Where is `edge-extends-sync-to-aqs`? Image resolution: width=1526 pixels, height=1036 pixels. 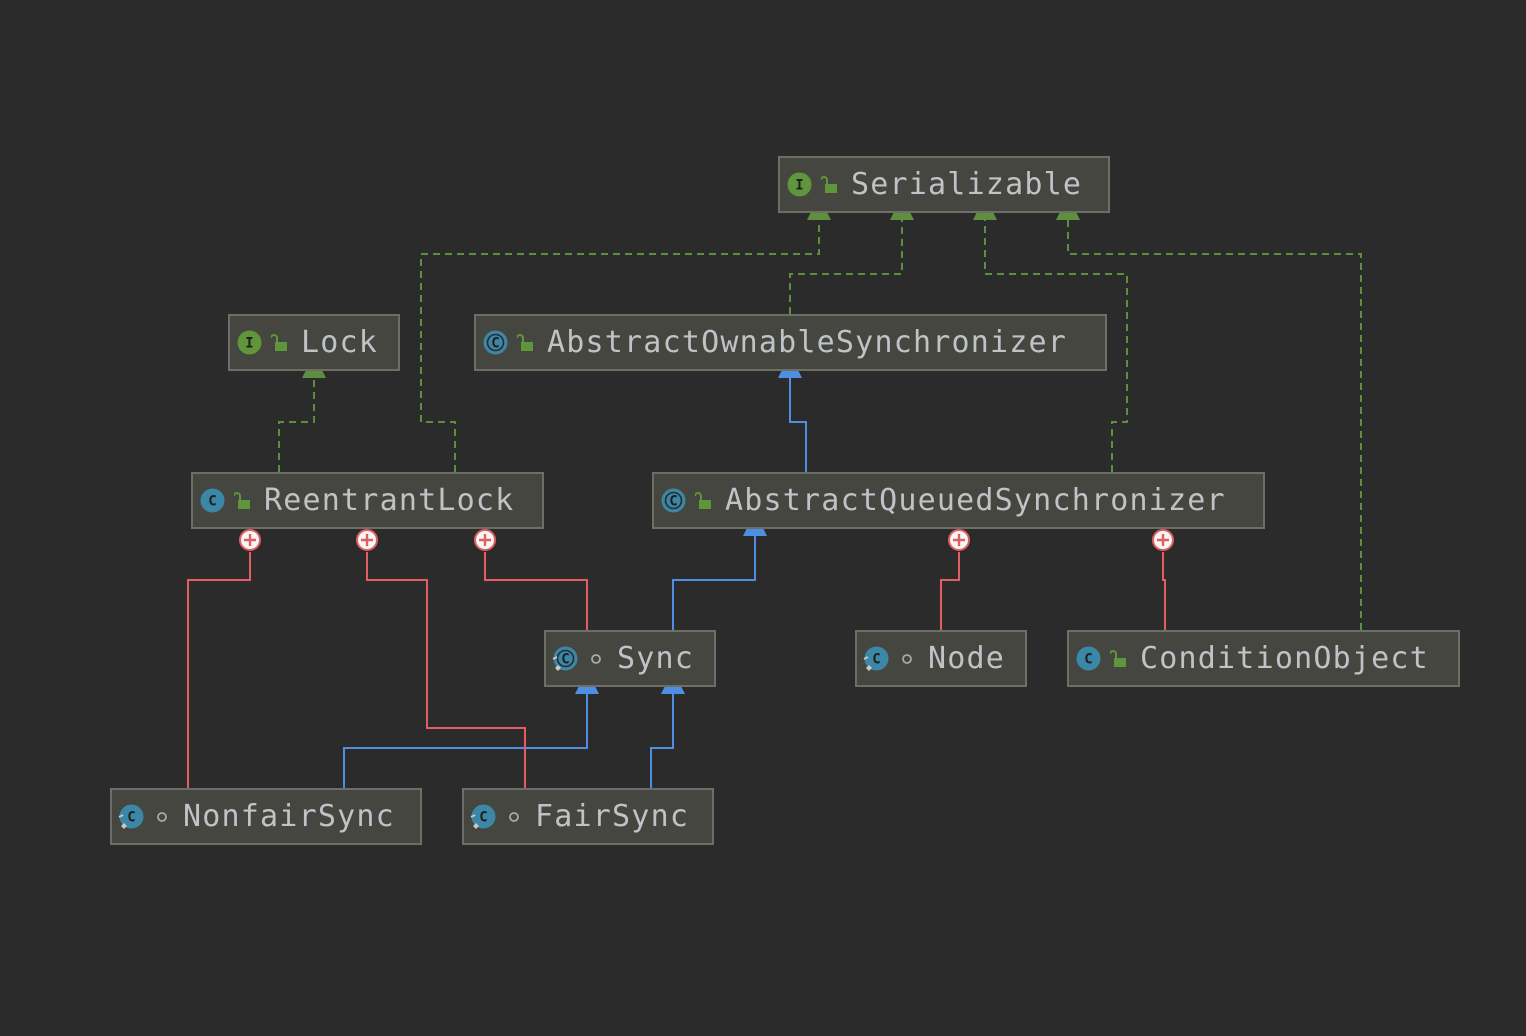
edge-extends-sync-to-aqs is located at coordinates (719, 571).